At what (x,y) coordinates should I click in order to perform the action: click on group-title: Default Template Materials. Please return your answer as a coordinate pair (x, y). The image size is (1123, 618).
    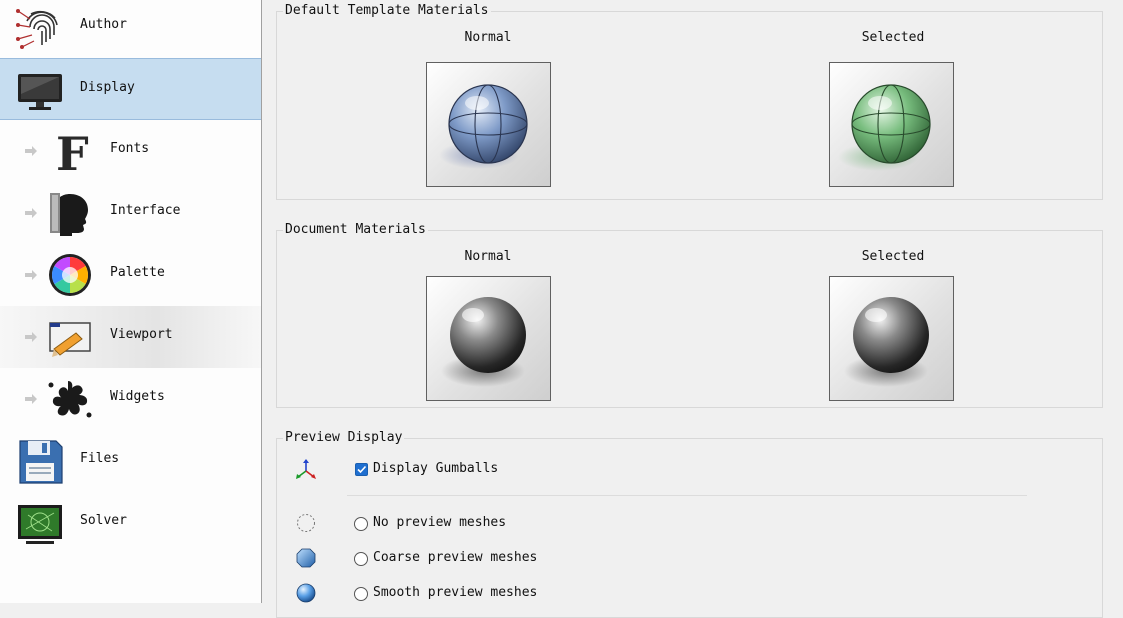
    Looking at the image, I should click on (387, 11).